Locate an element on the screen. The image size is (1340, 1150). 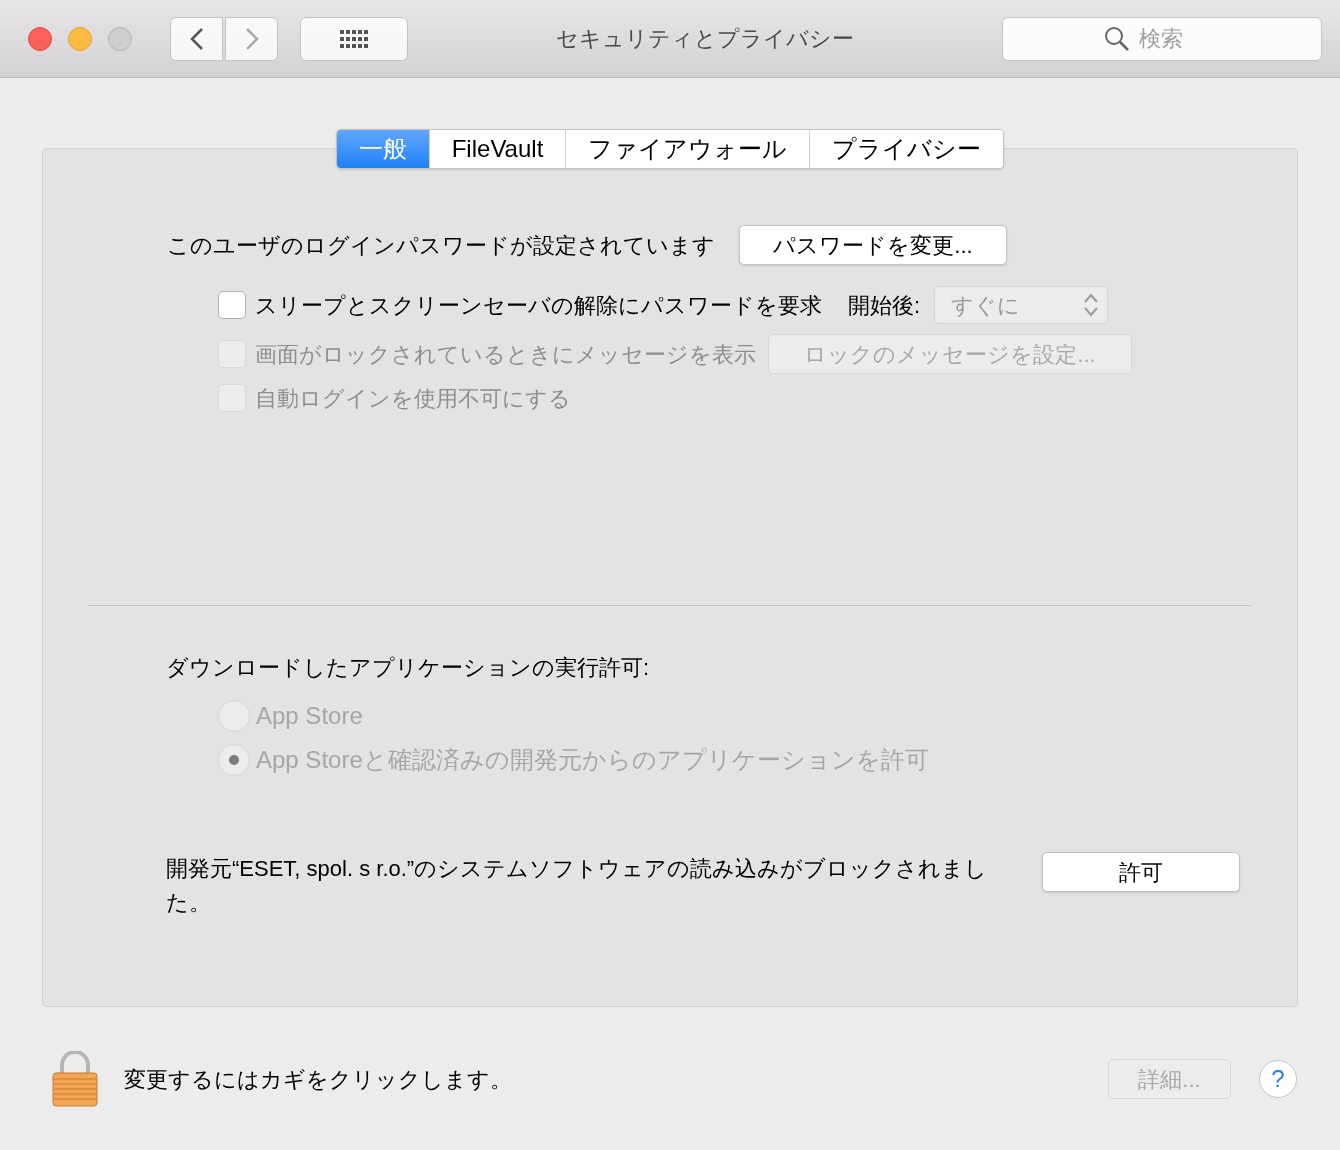
lock-hint-text: 変更するにはカギをクリックします。 is located at coordinates (318, 1079).